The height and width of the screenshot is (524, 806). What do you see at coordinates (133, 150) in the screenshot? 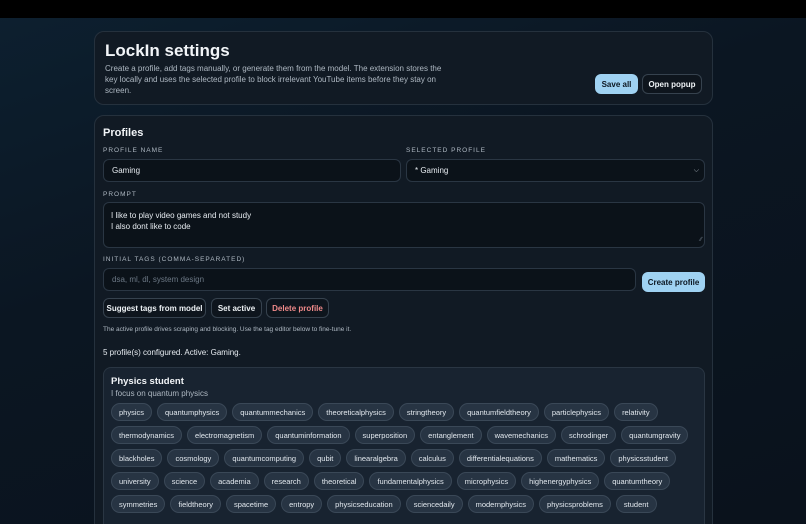
I see `profile-name-label: PROFILE NAME` at bounding box center [133, 150].